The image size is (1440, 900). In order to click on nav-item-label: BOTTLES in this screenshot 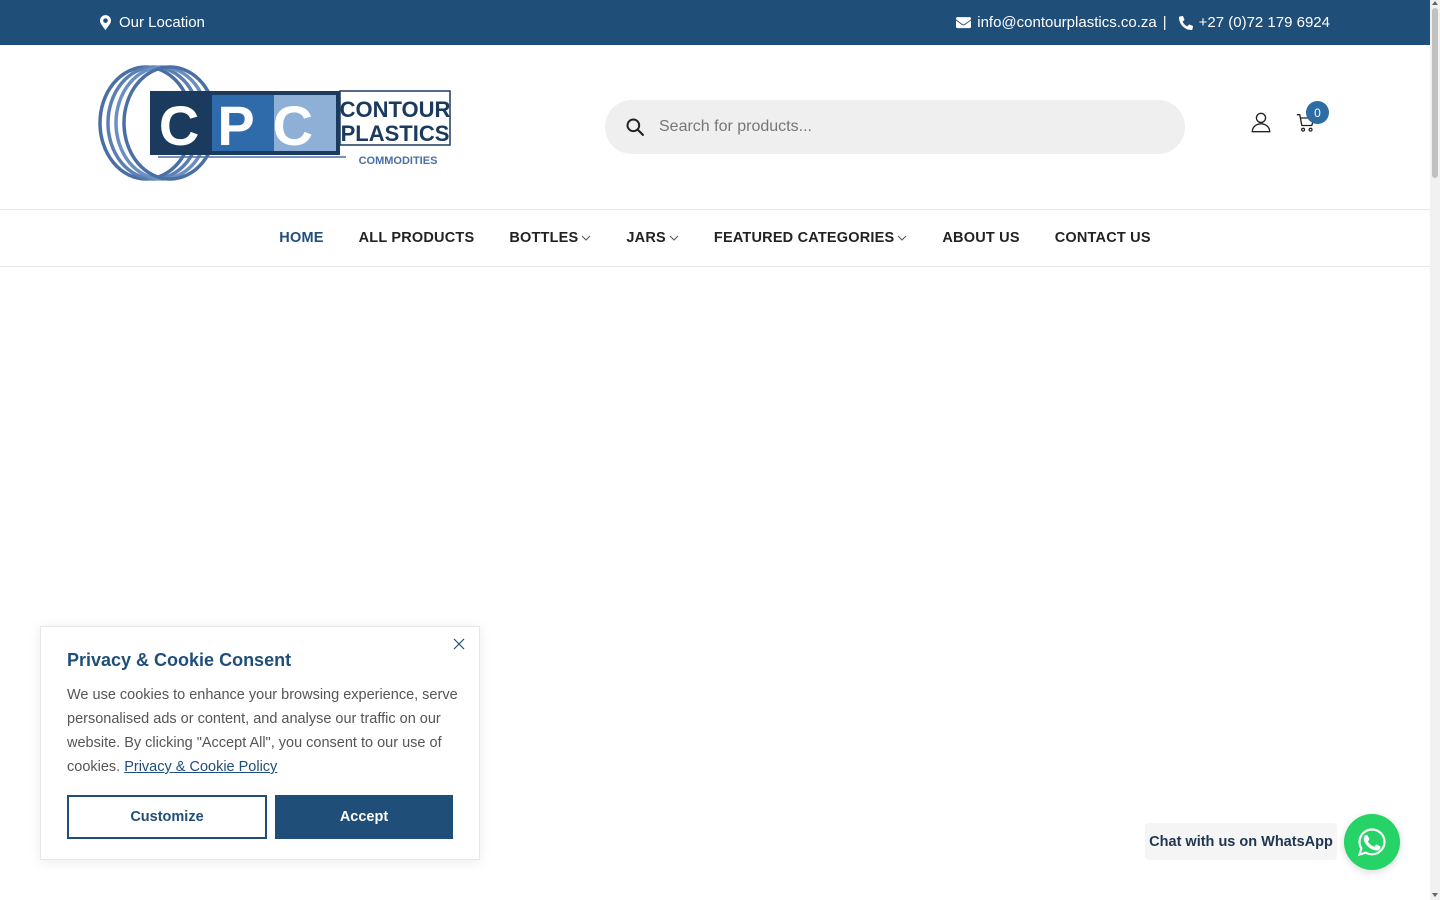, I will do `click(544, 238)`.